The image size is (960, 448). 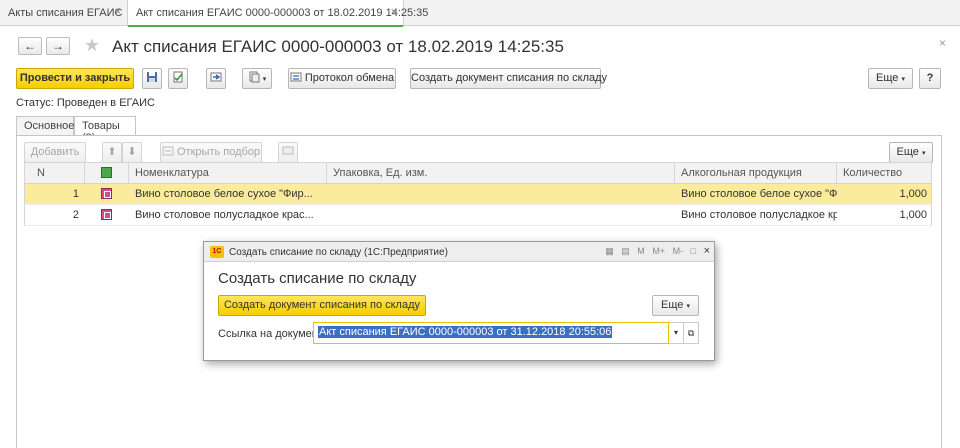 What do you see at coordinates (349, 78) in the screenshot?
I see `exchange-log-label: Протокол обмена` at bounding box center [349, 78].